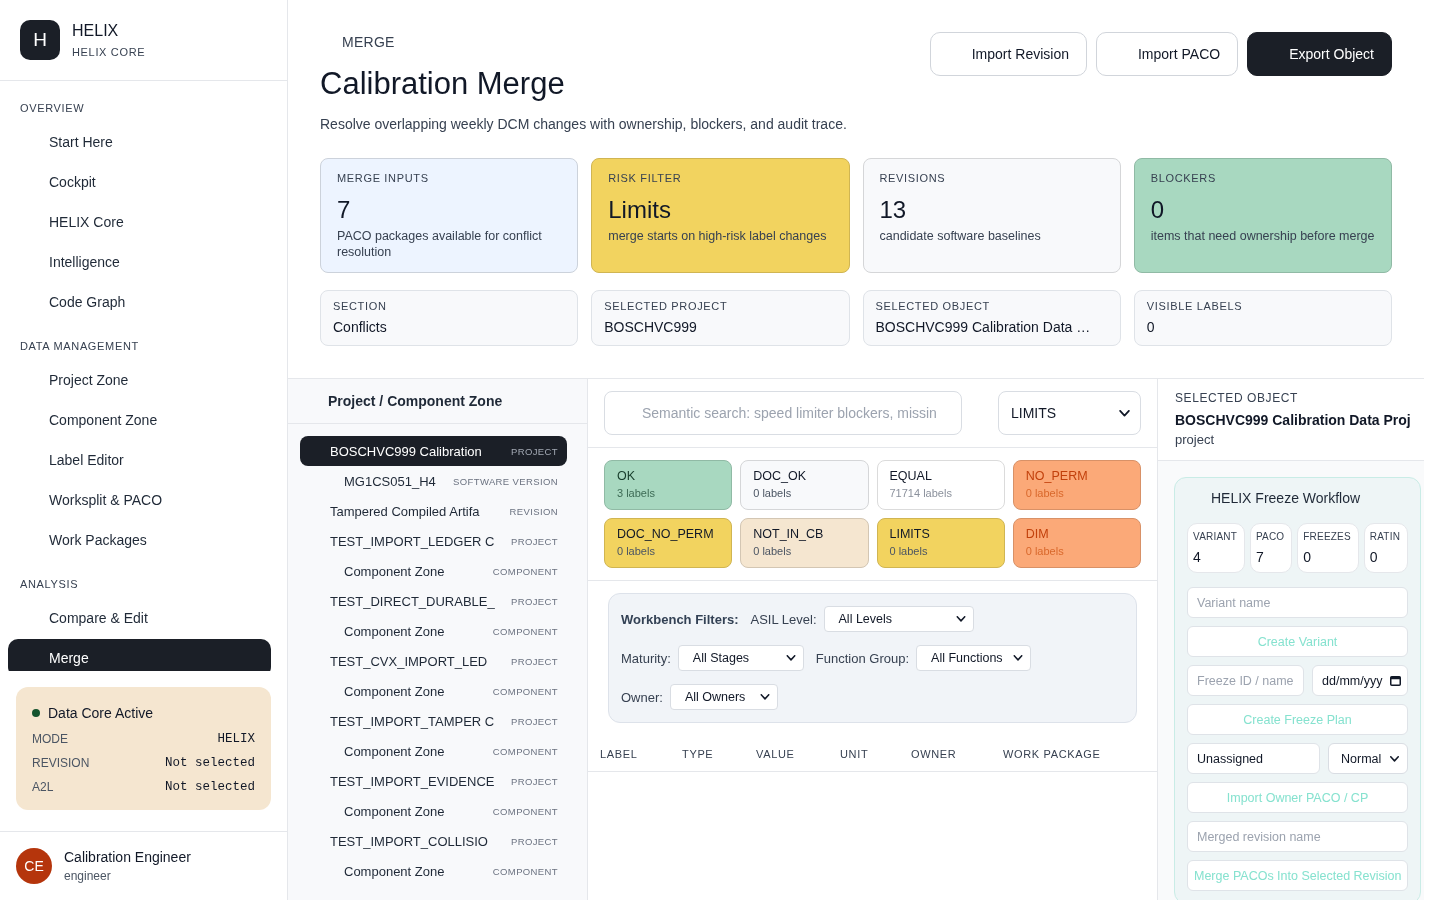  I want to click on status-value: HELIX, so click(236, 739).